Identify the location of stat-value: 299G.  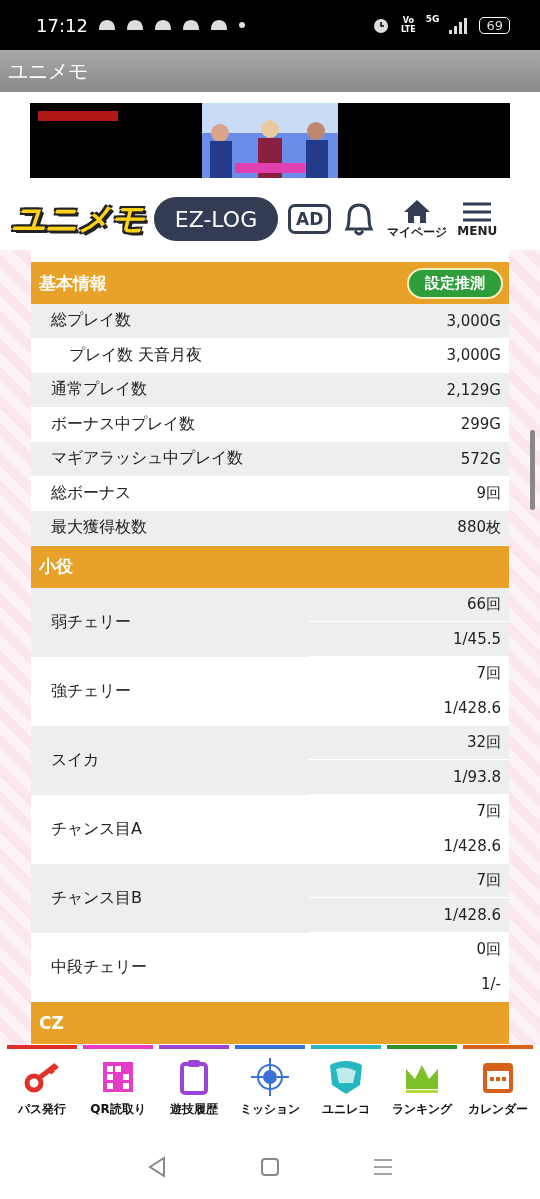
(480, 424).